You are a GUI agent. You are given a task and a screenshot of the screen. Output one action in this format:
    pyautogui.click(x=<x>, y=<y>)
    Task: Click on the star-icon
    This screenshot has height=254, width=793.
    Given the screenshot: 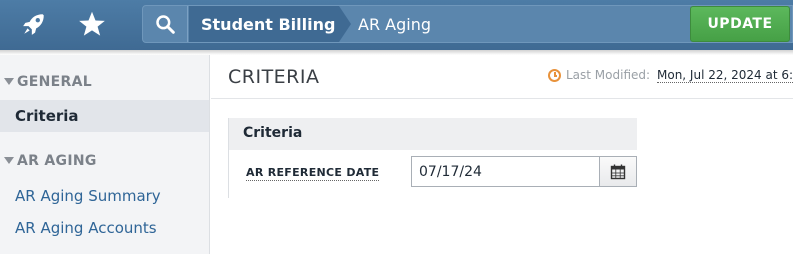 What is the action you would take?
    pyautogui.click(x=92, y=24)
    